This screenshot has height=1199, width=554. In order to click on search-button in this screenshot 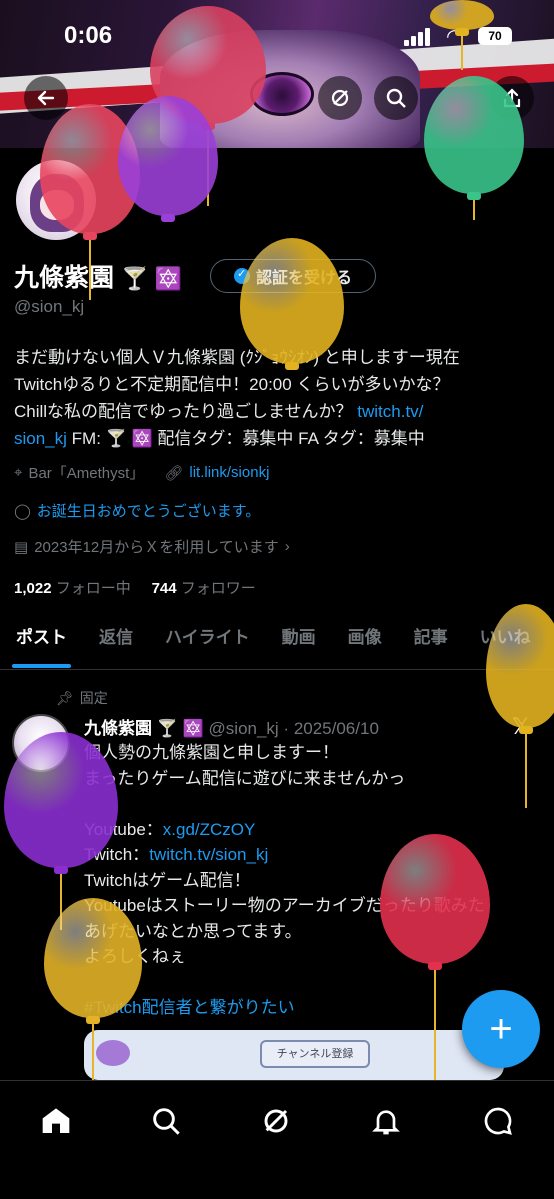, I will do `click(396, 98)`.